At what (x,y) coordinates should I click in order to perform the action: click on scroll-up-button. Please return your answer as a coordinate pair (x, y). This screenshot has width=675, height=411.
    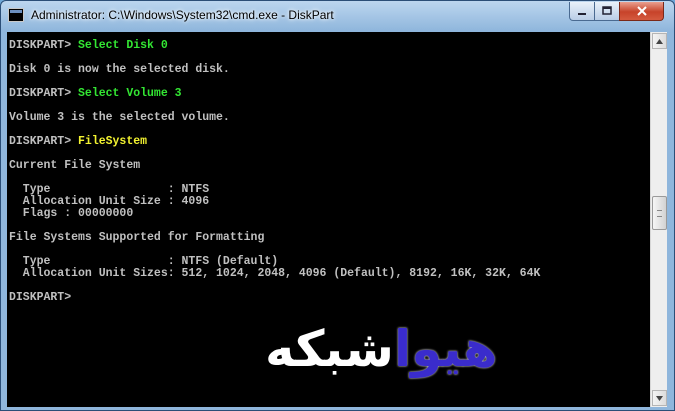
    Looking at the image, I should click on (659, 41).